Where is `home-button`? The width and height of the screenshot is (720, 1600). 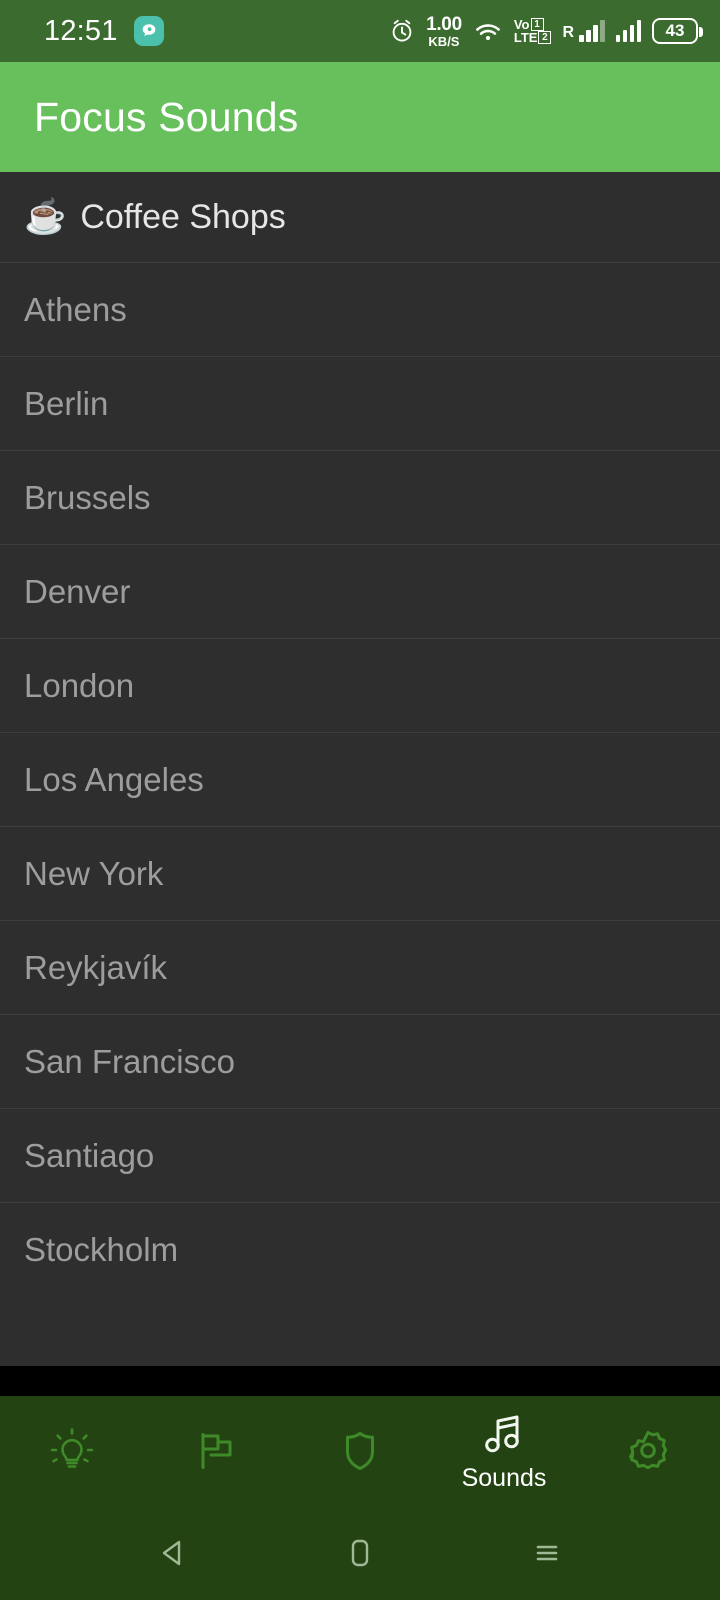
home-button is located at coordinates (360, 1553).